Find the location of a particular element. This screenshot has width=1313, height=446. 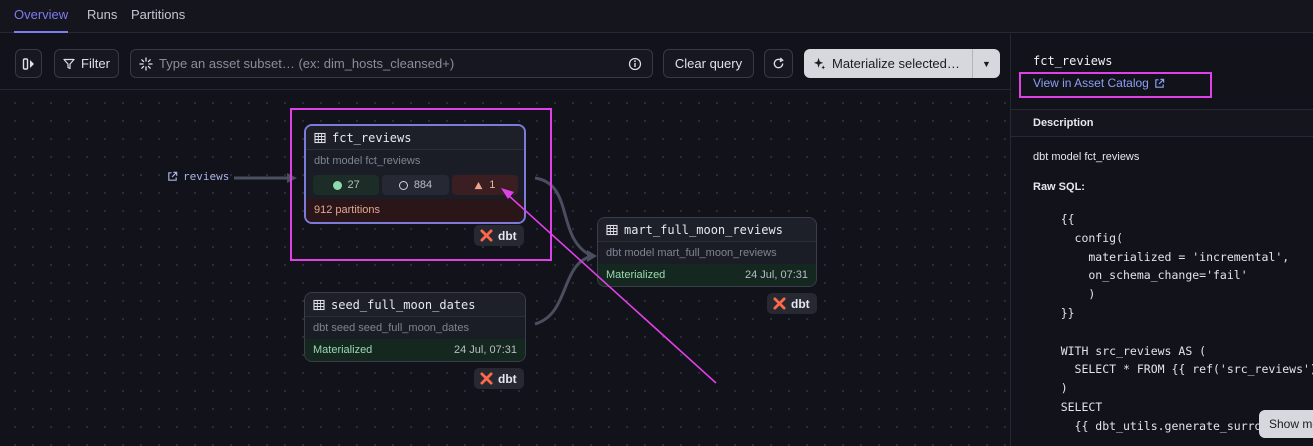

partition-count: 912 partitions is located at coordinates (415, 210).